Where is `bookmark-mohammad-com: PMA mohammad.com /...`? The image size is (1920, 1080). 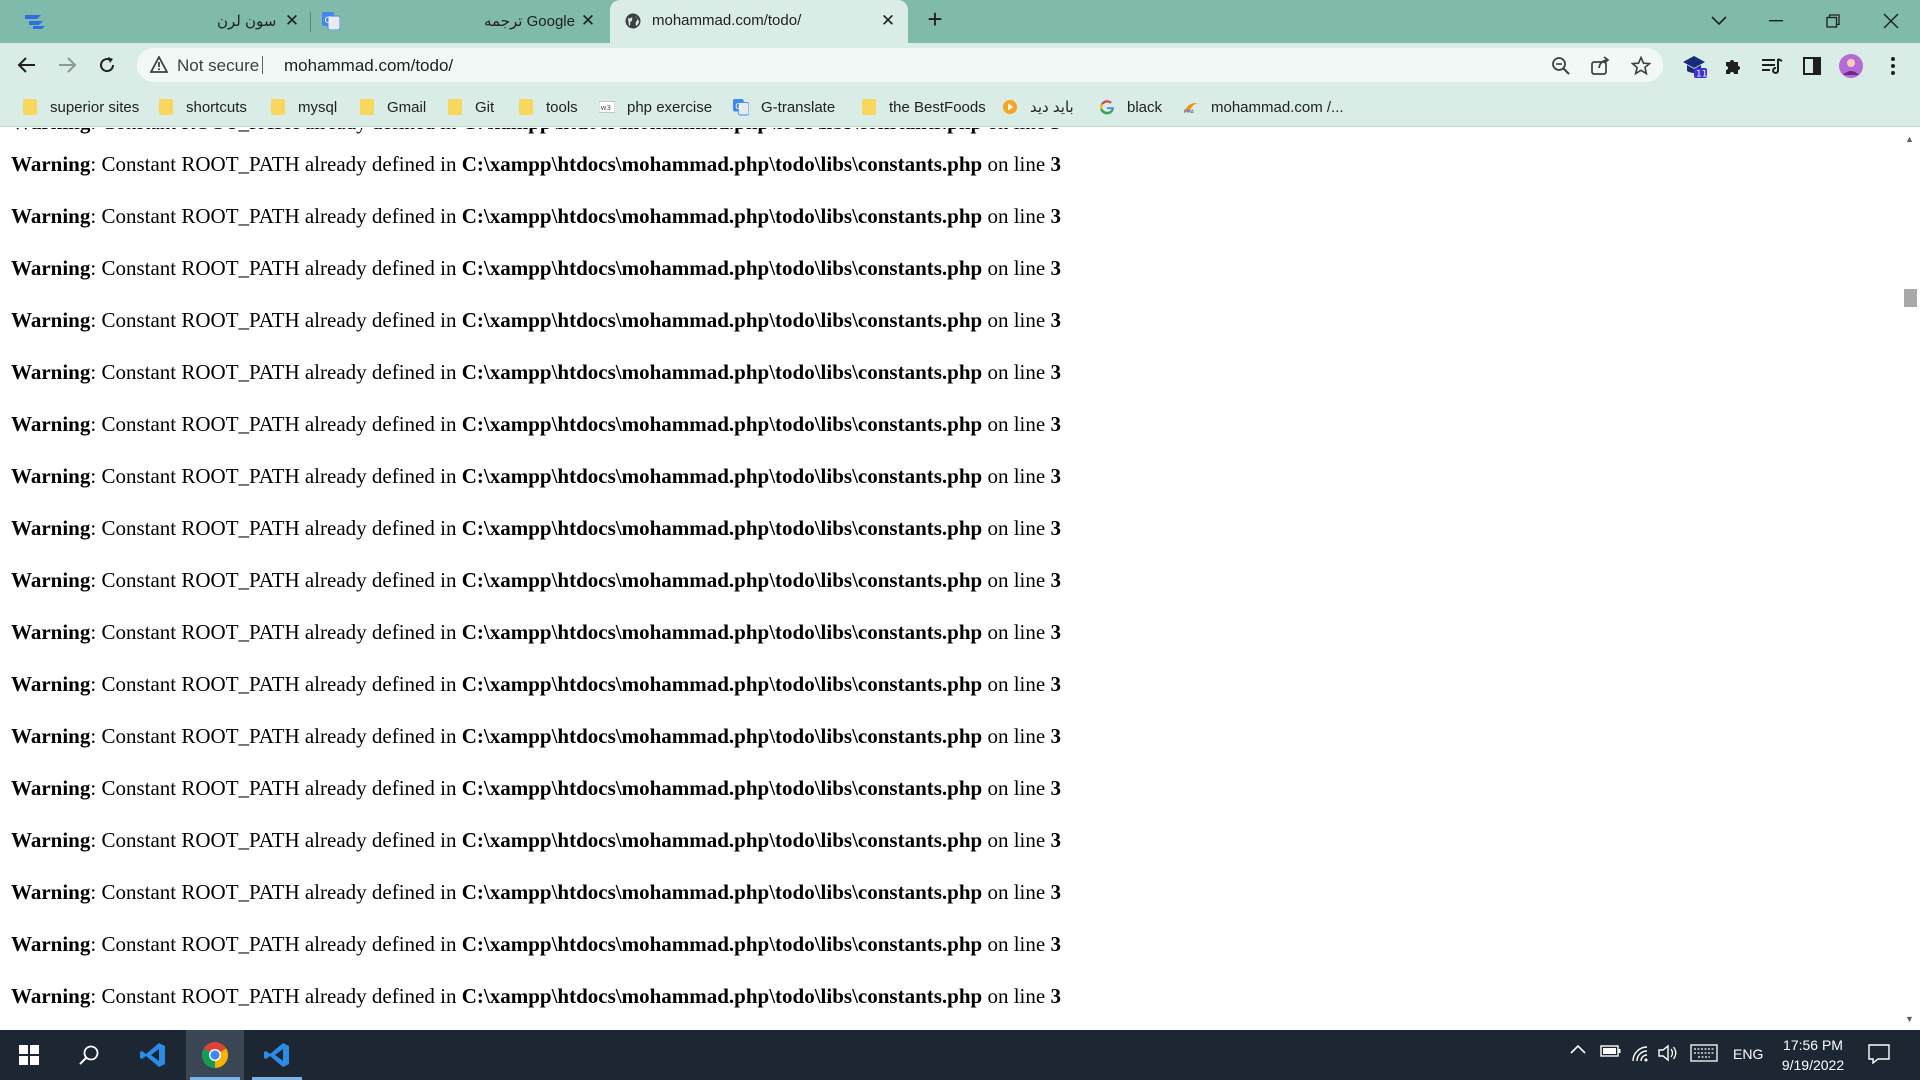 bookmark-mohammad-com: PMA mohammad.com /... is located at coordinates (1263, 107).